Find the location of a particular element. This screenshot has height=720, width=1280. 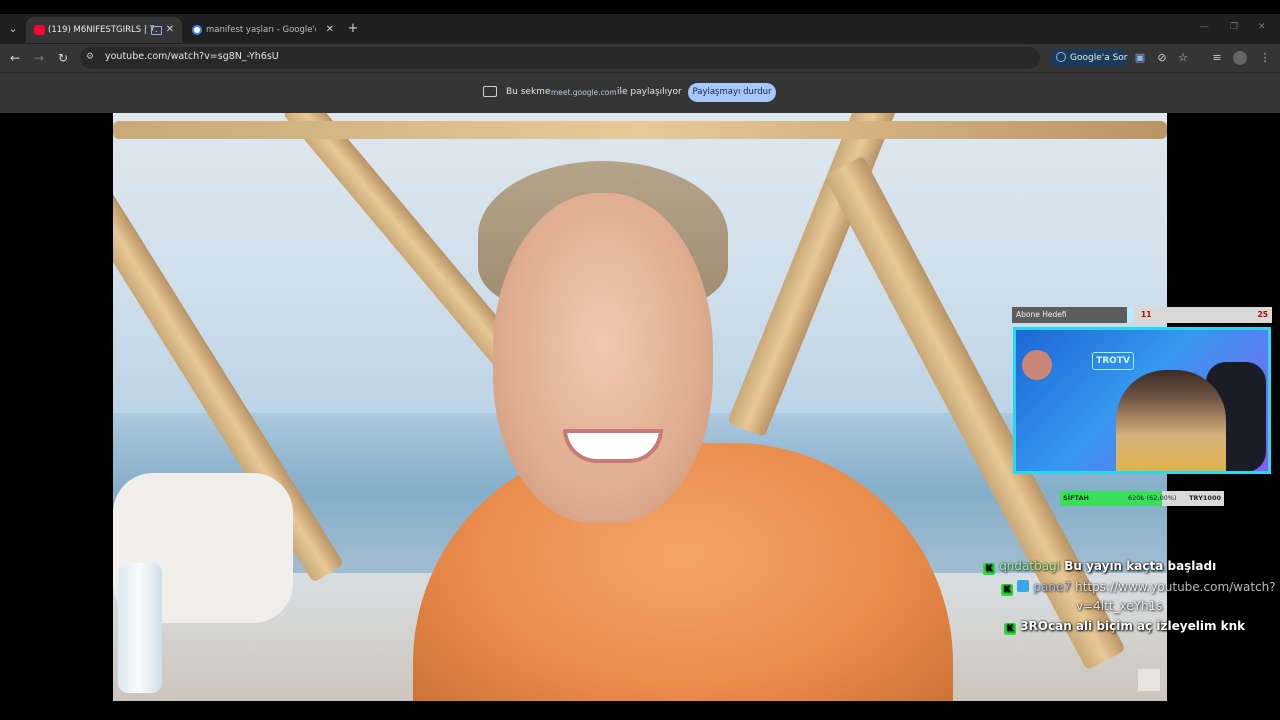

ask-google-label: Google'a Sor is located at coordinates (1099, 58).